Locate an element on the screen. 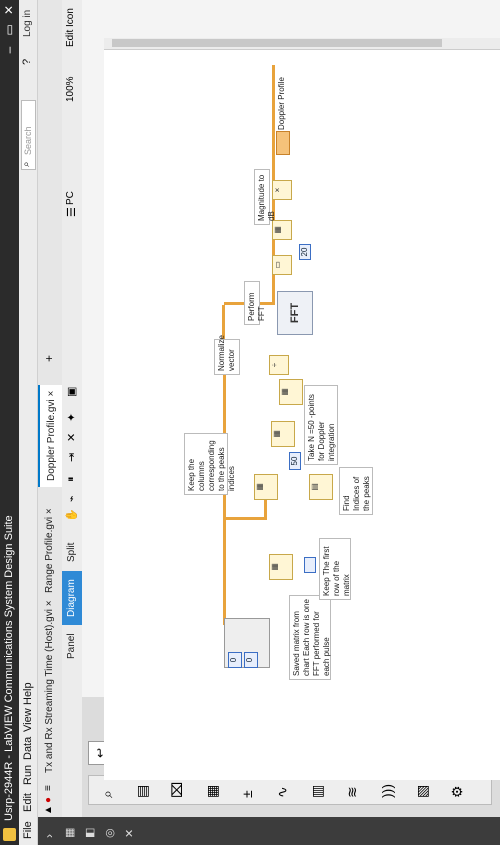 This screenshot has height=845, width=500. palette-file-icon: ▥ is located at coordinates (317, 791).